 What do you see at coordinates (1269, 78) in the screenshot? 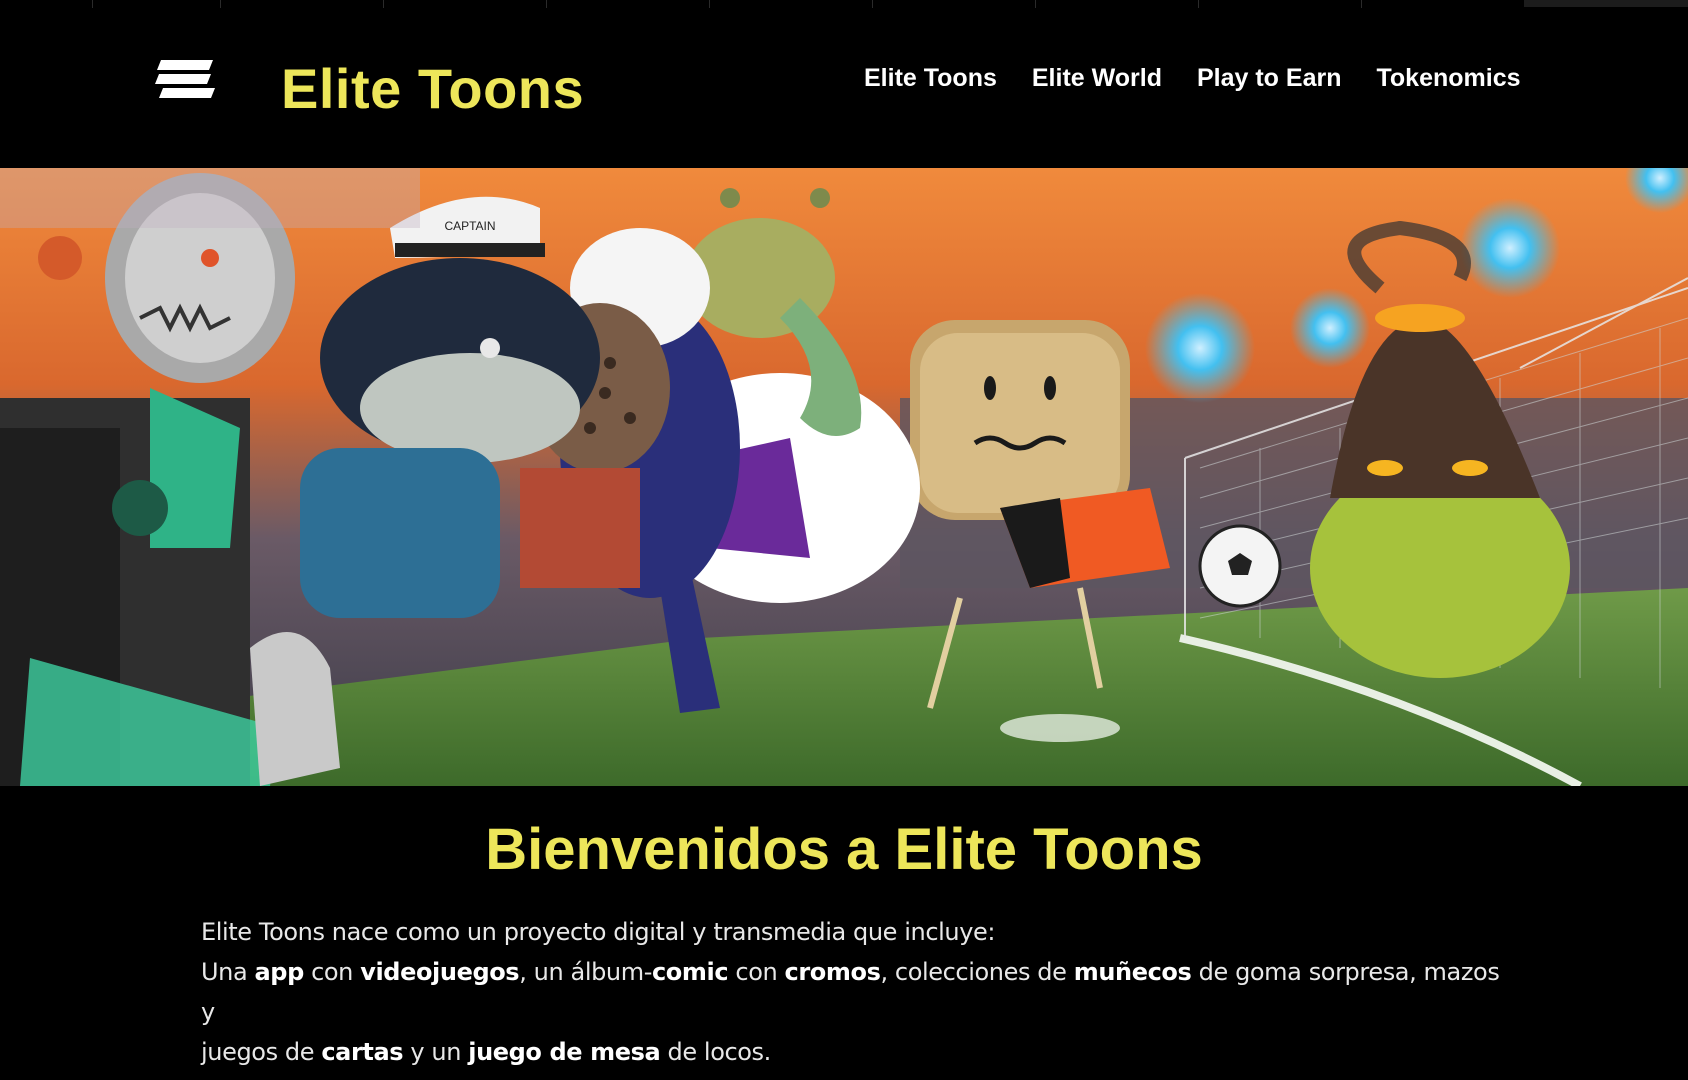
I see `nav-item-play-to-earn: Play to Earn` at bounding box center [1269, 78].